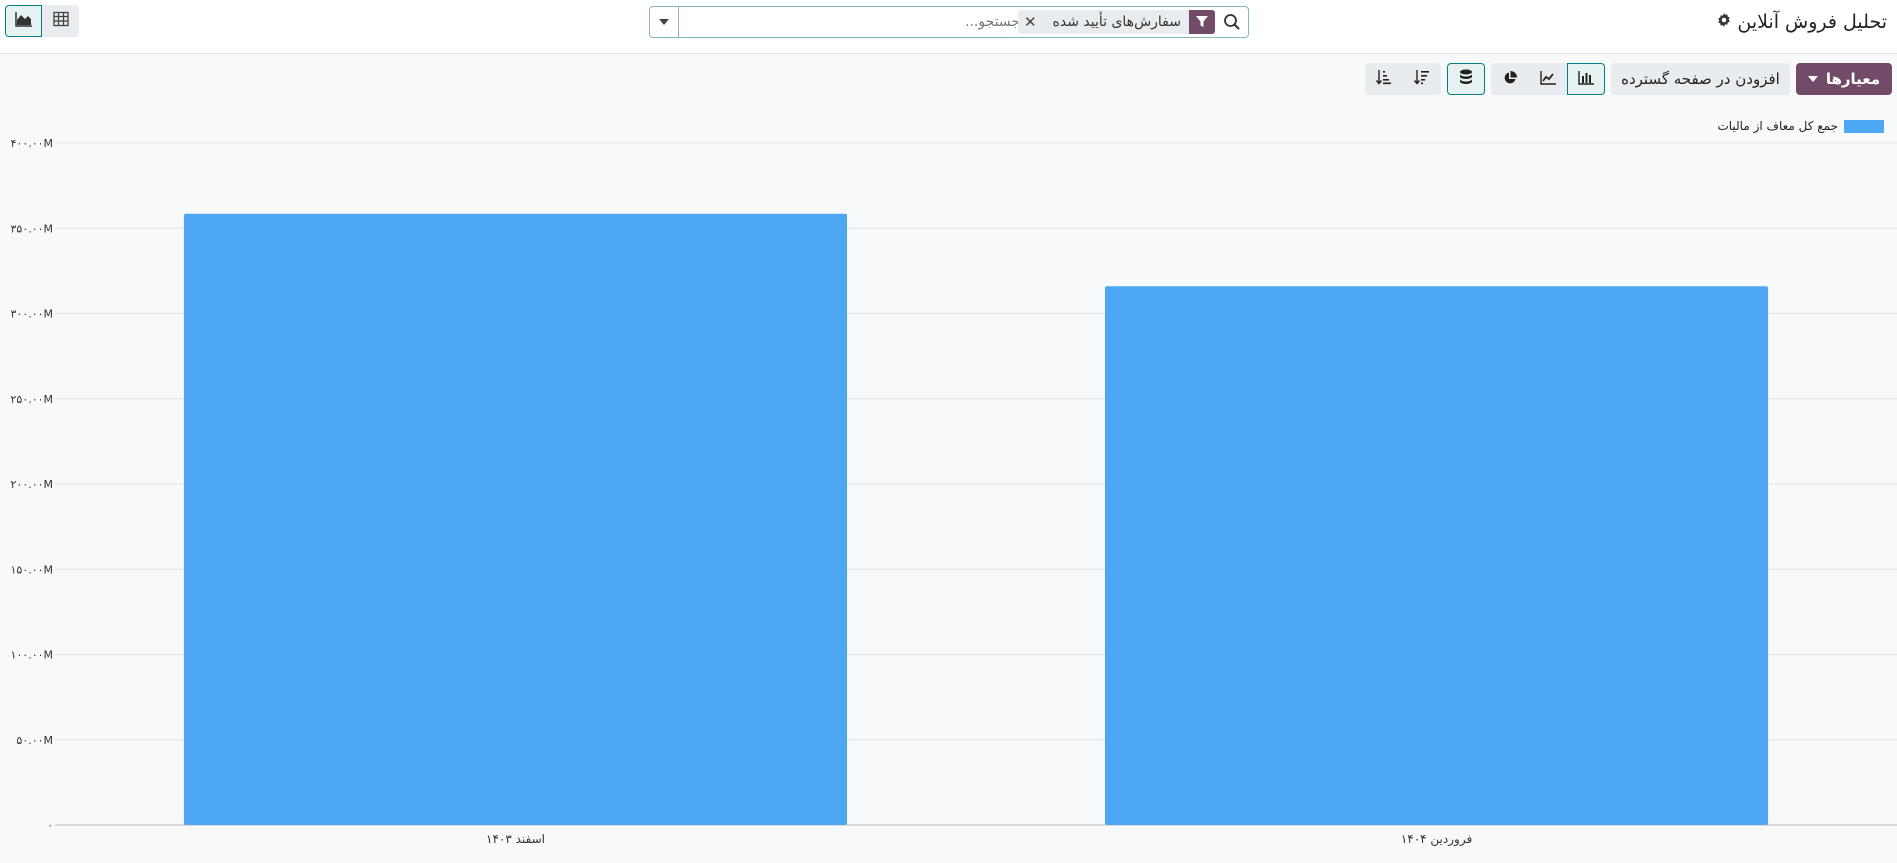  I want to click on measures-label: معیارها, so click(1852, 79).